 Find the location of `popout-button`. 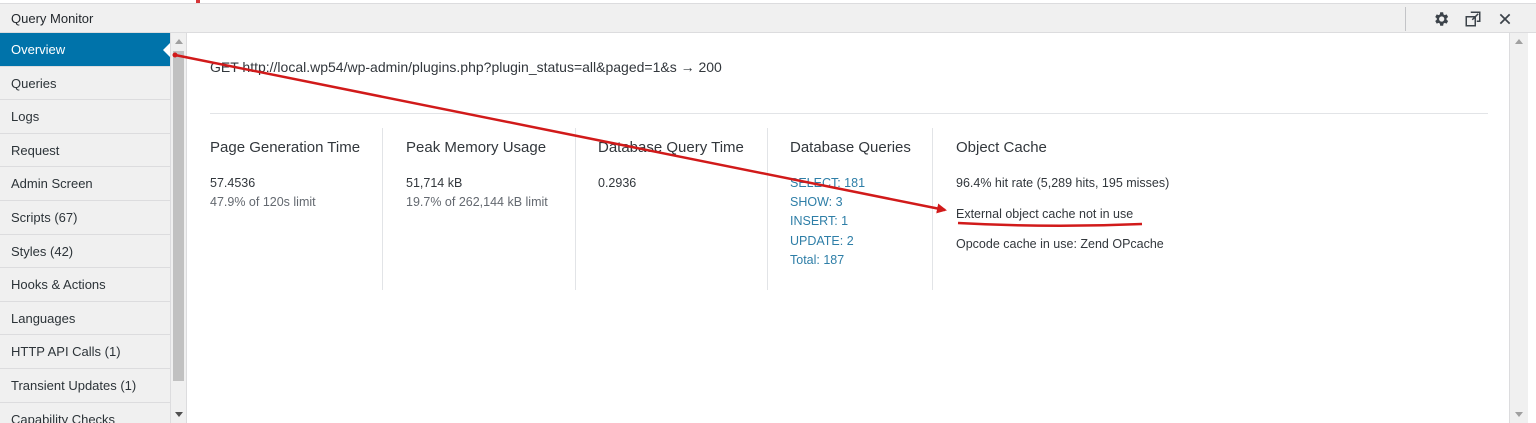

popout-button is located at coordinates (1473, 19).